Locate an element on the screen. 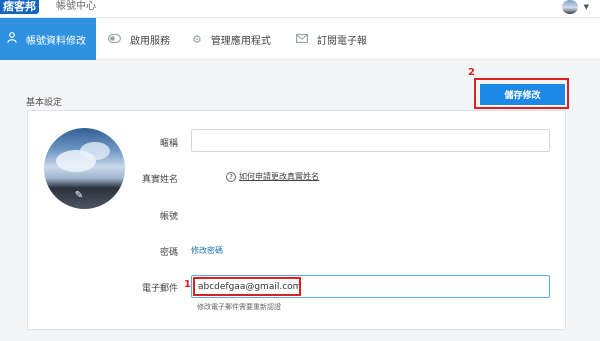 This screenshot has height=341, width=600. tab-label: 訂閱電子報 is located at coordinates (342, 41).